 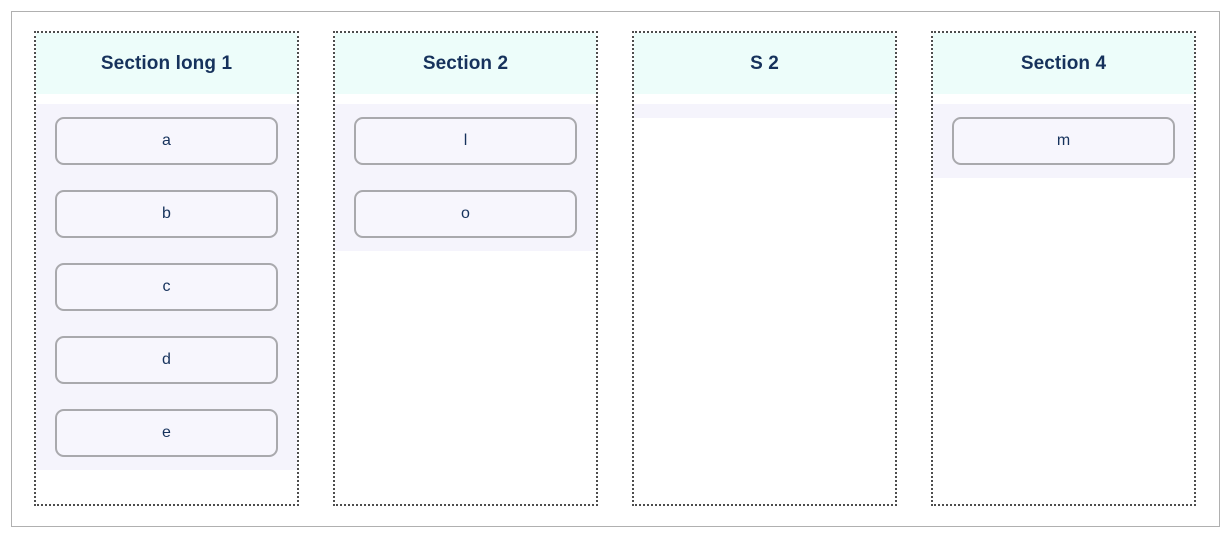 I want to click on card: m, so click(x=1063, y=140).